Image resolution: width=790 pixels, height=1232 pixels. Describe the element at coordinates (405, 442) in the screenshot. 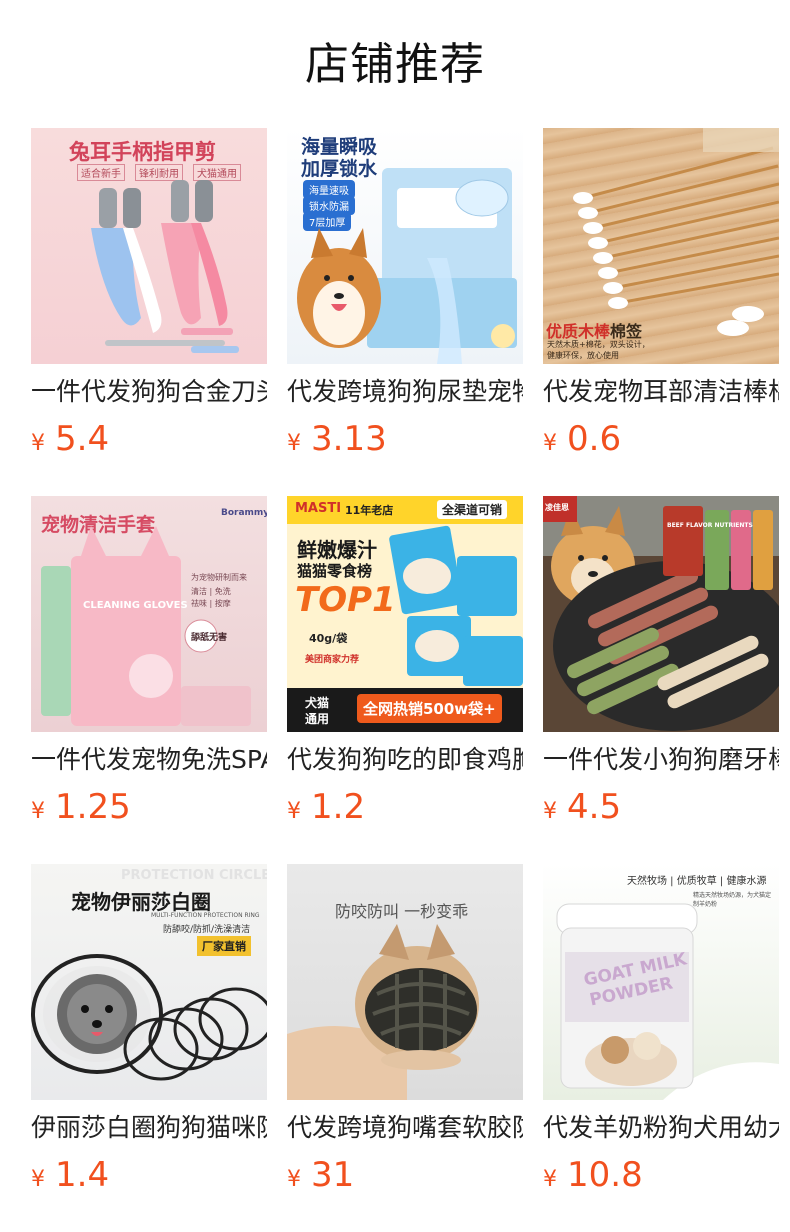

I see `product-price: ¥3.13` at that location.